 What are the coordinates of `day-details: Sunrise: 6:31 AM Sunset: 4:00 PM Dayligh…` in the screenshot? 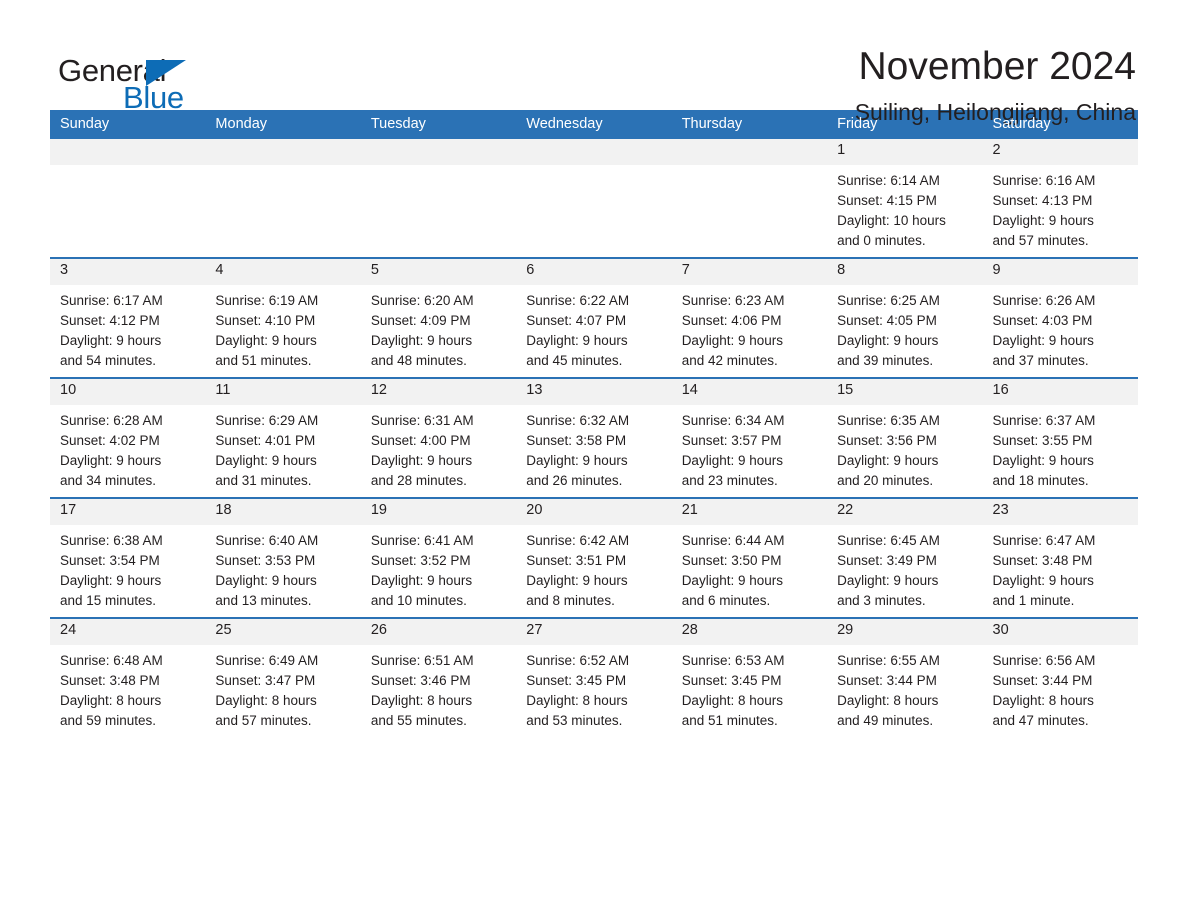 It's located at (438, 448).